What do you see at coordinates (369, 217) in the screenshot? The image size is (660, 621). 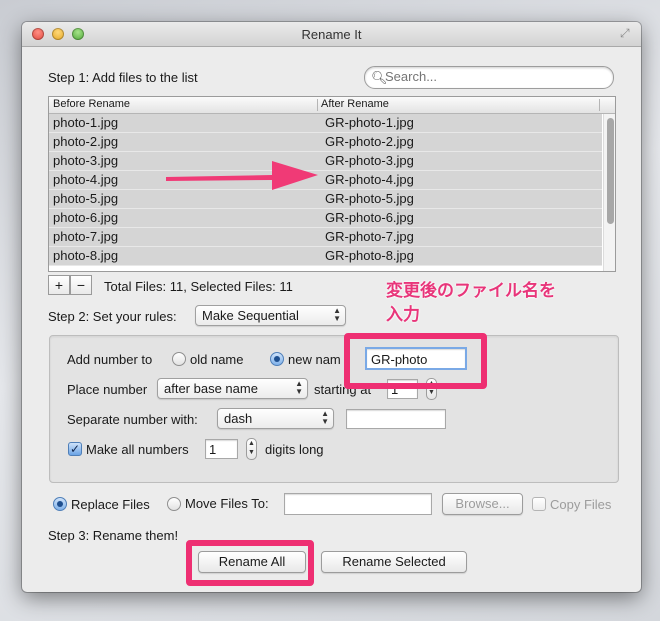 I see `after-name: GR-photo-6.jpg` at bounding box center [369, 217].